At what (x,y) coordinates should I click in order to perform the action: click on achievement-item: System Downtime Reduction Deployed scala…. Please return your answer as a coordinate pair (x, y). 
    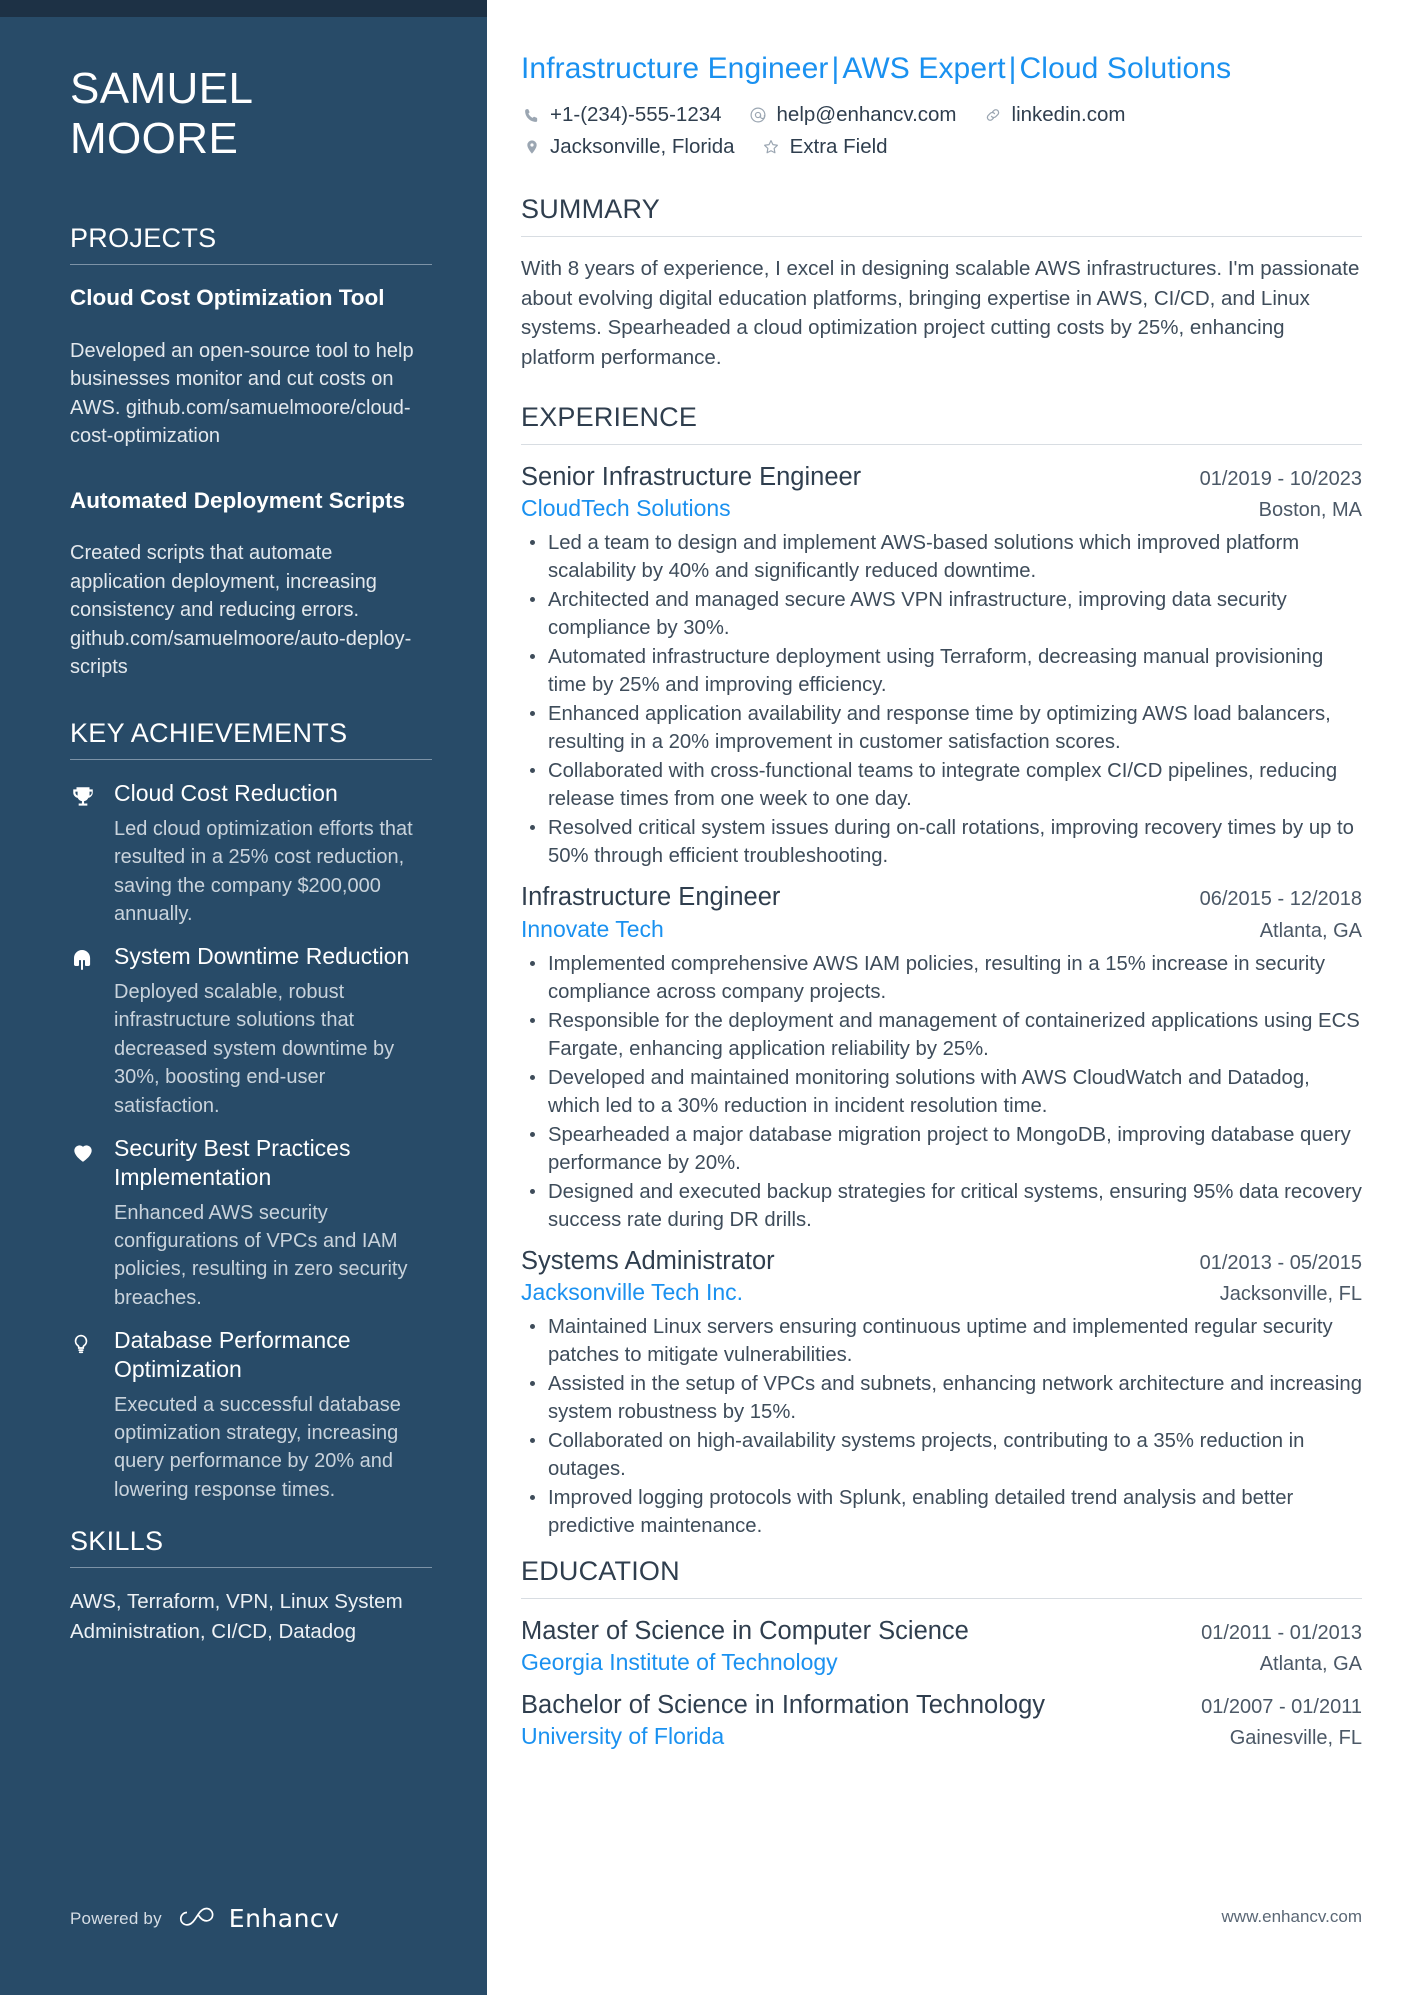
    Looking at the image, I should click on (251, 1031).